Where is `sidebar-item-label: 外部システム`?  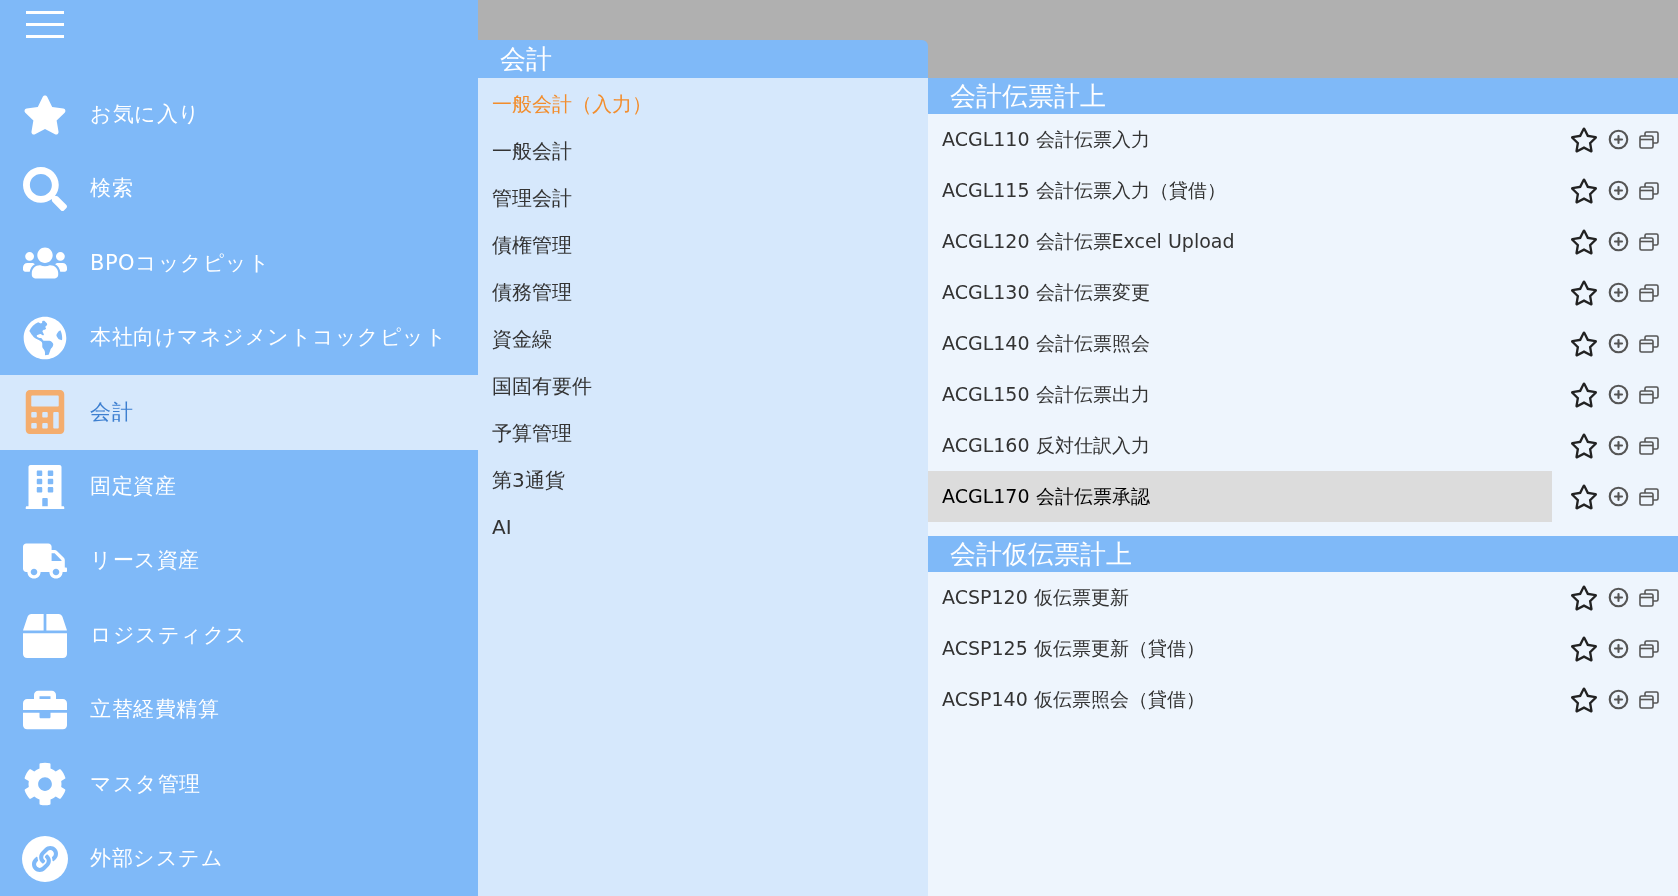 sidebar-item-label: 外部システム is located at coordinates (157, 858).